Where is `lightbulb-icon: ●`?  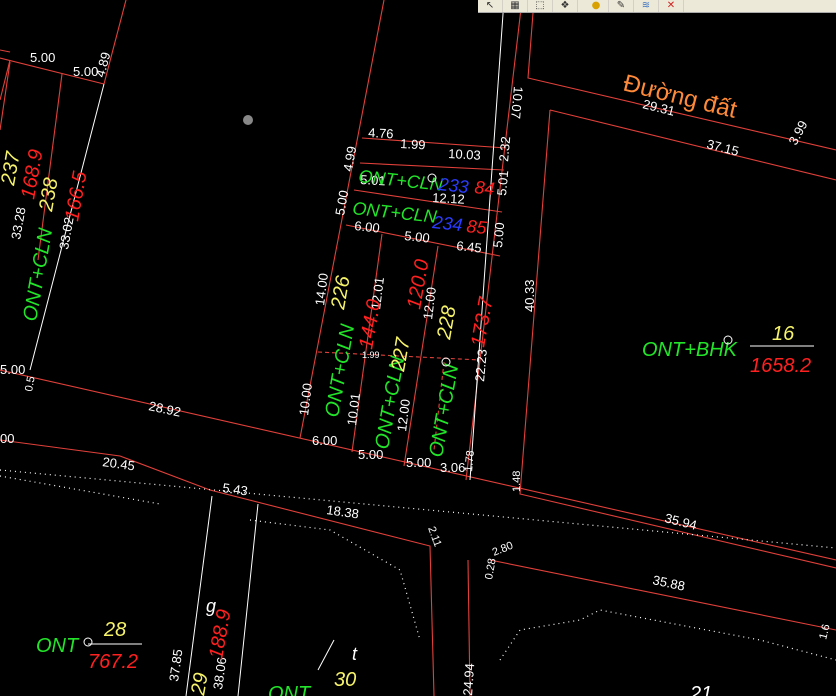 lightbulb-icon: ● is located at coordinates (596, 6).